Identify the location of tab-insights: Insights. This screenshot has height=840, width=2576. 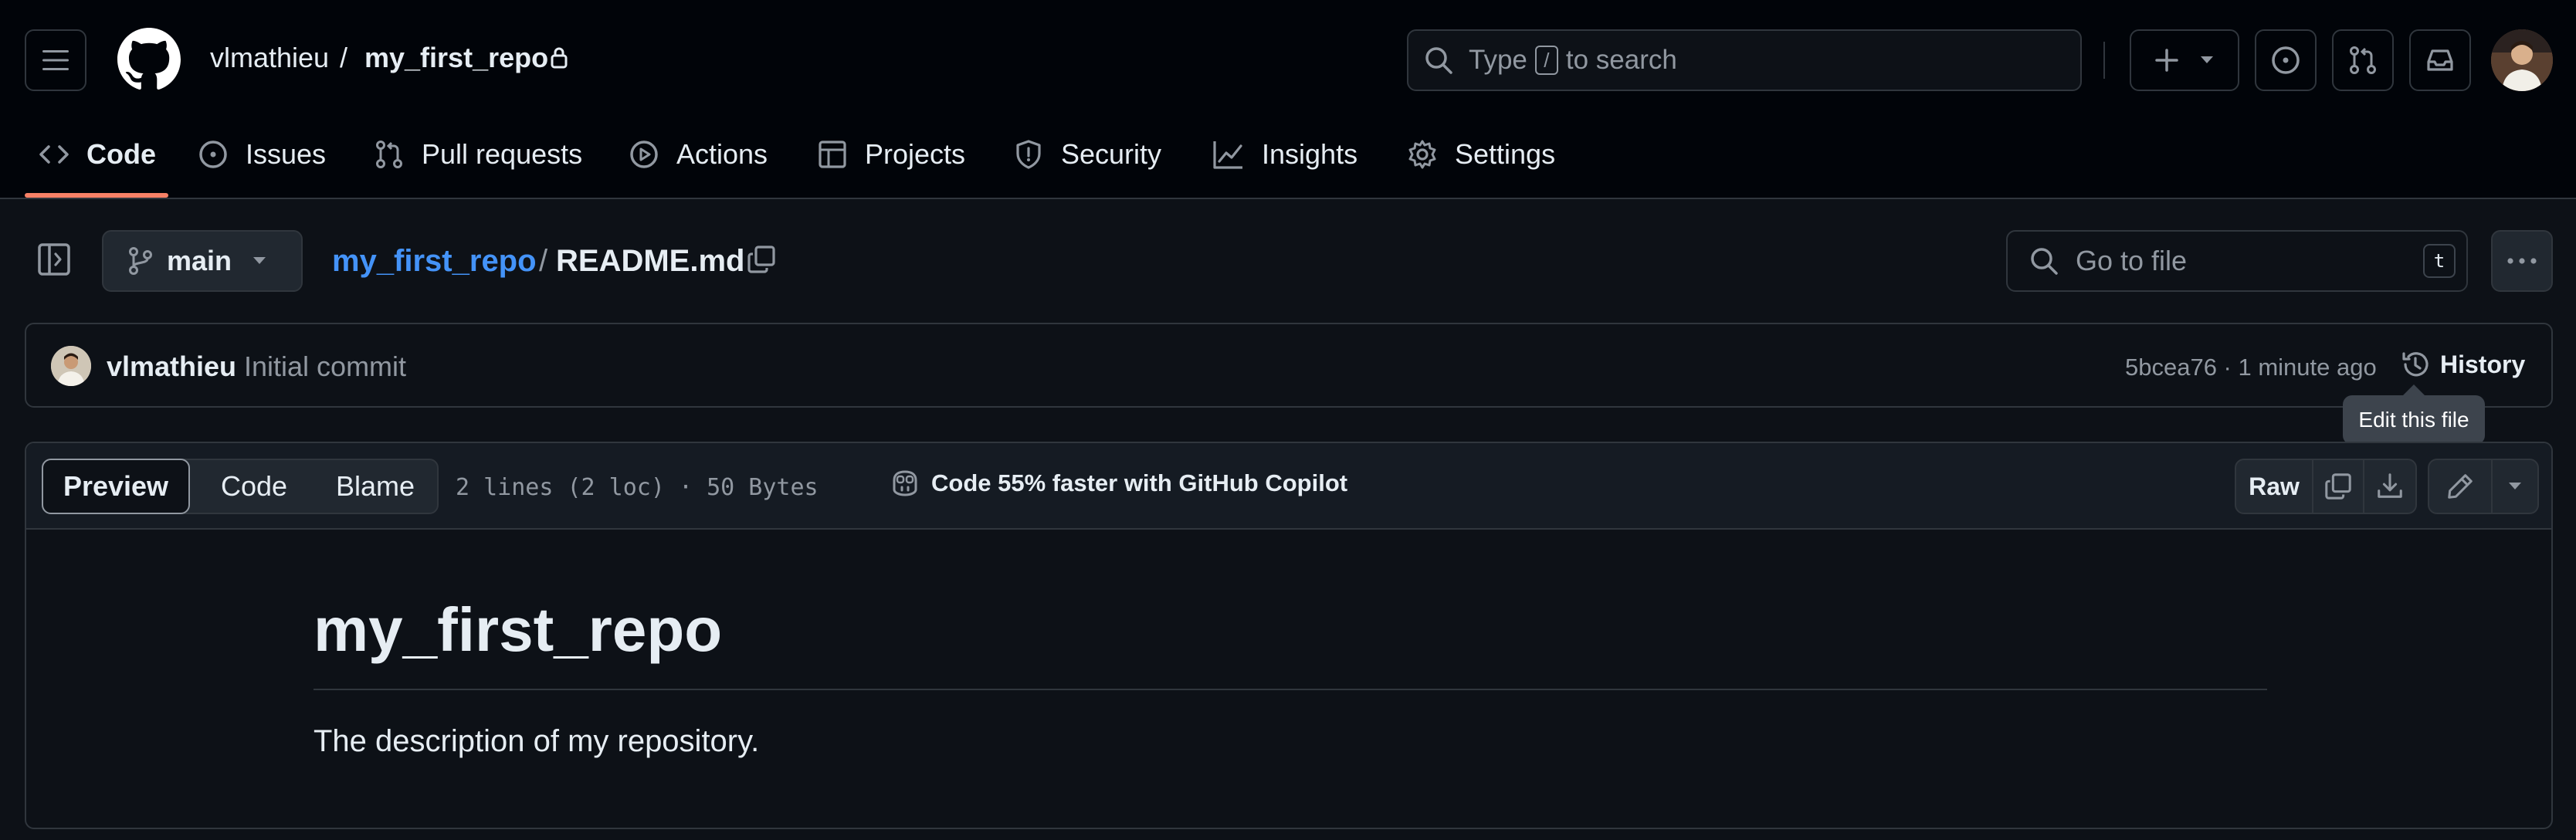
(1284, 155).